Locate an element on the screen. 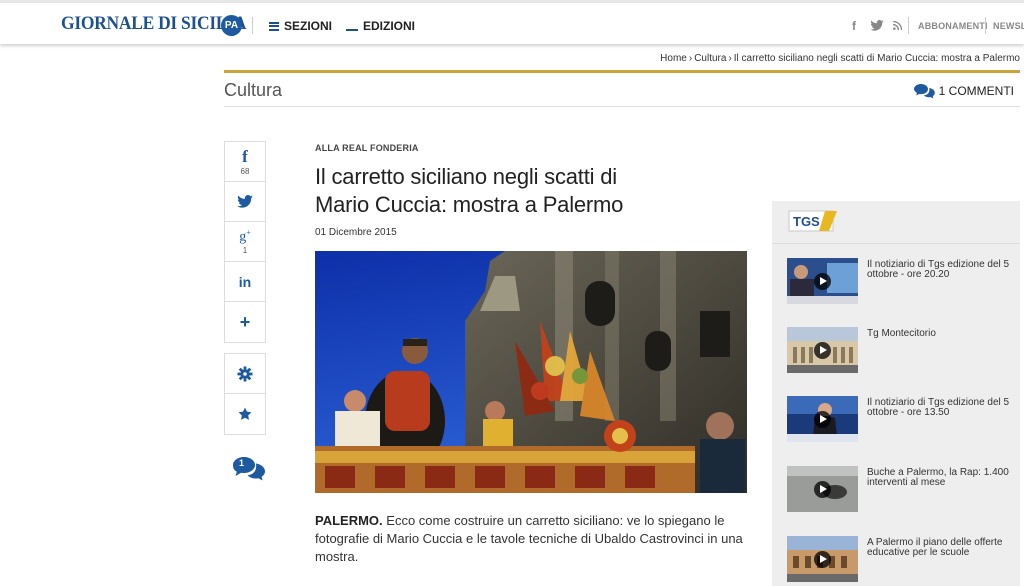  tgs-logo: TGS is located at coordinates (813, 221).